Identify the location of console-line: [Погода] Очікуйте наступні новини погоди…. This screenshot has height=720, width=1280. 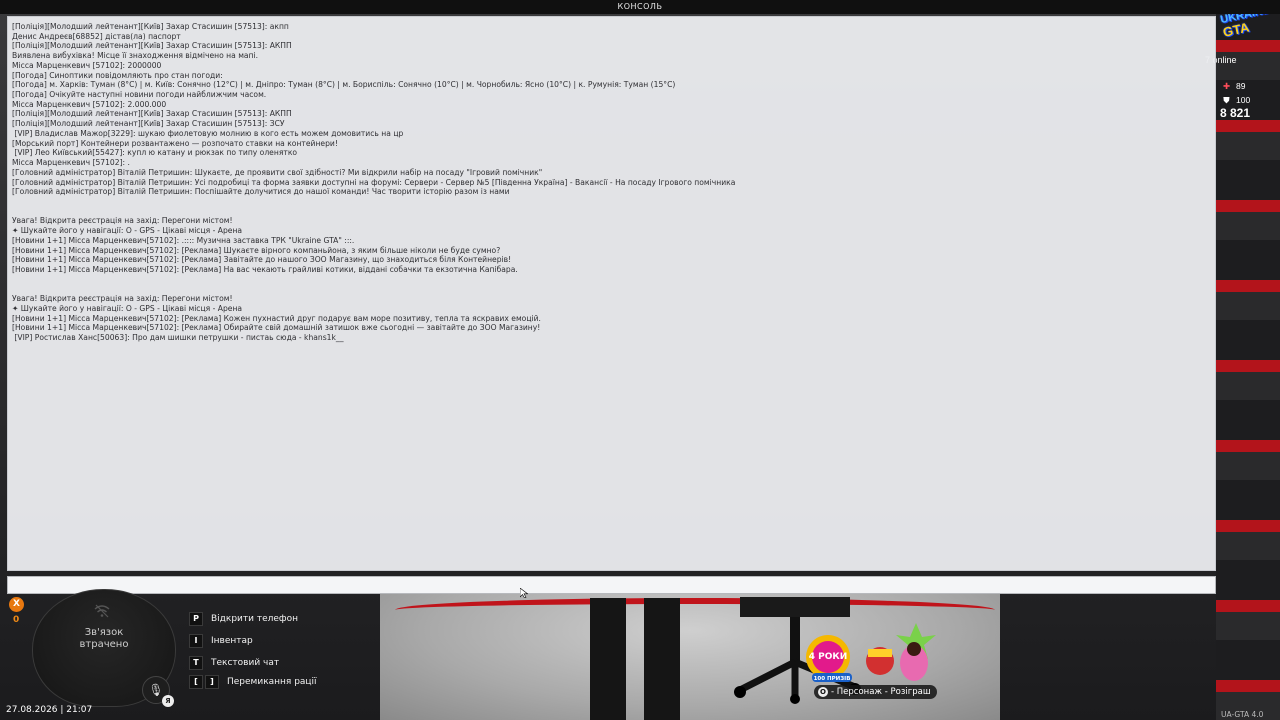
(139, 95).